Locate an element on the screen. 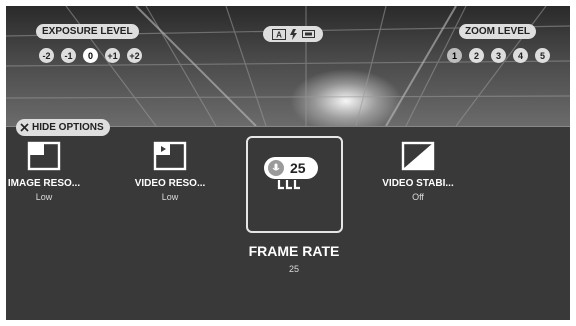 Image resolution: width=576 pixels, height=326 pixels. image-resolution-icon is located at coordinates (44, 156).